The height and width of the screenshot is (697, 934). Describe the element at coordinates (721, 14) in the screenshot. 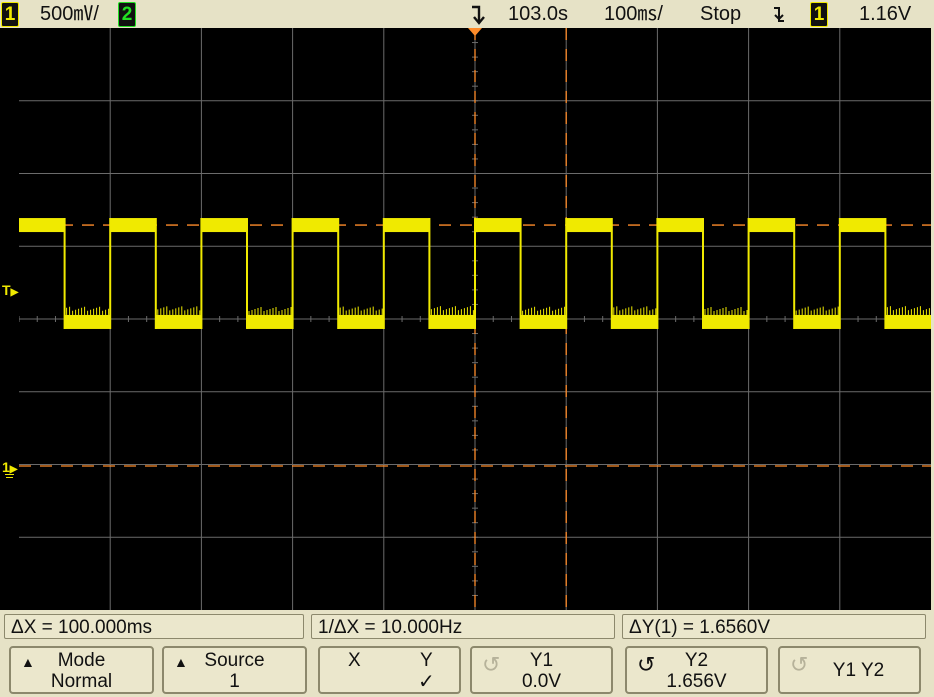

I see `run-state: Stop` at that location.